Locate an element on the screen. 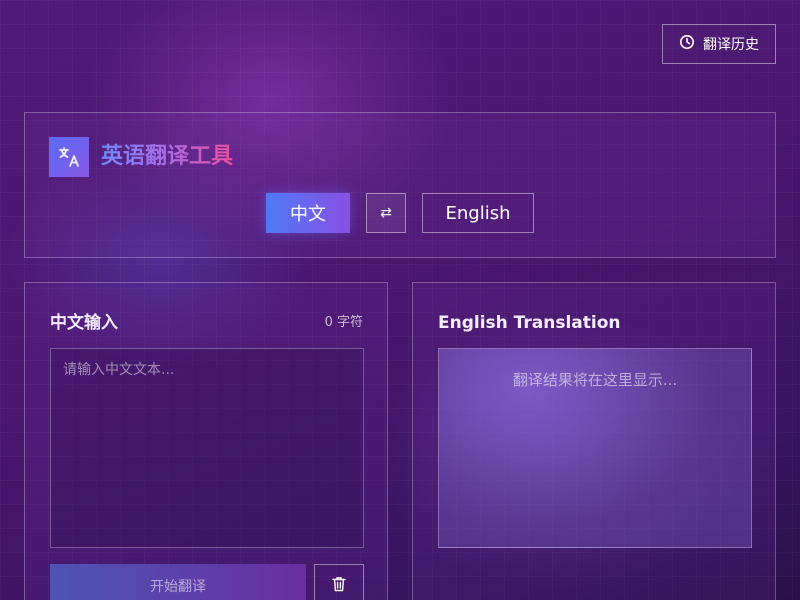 The image size is (800, 600). char-count: 0 字符 is located at coordinates (343, 322).